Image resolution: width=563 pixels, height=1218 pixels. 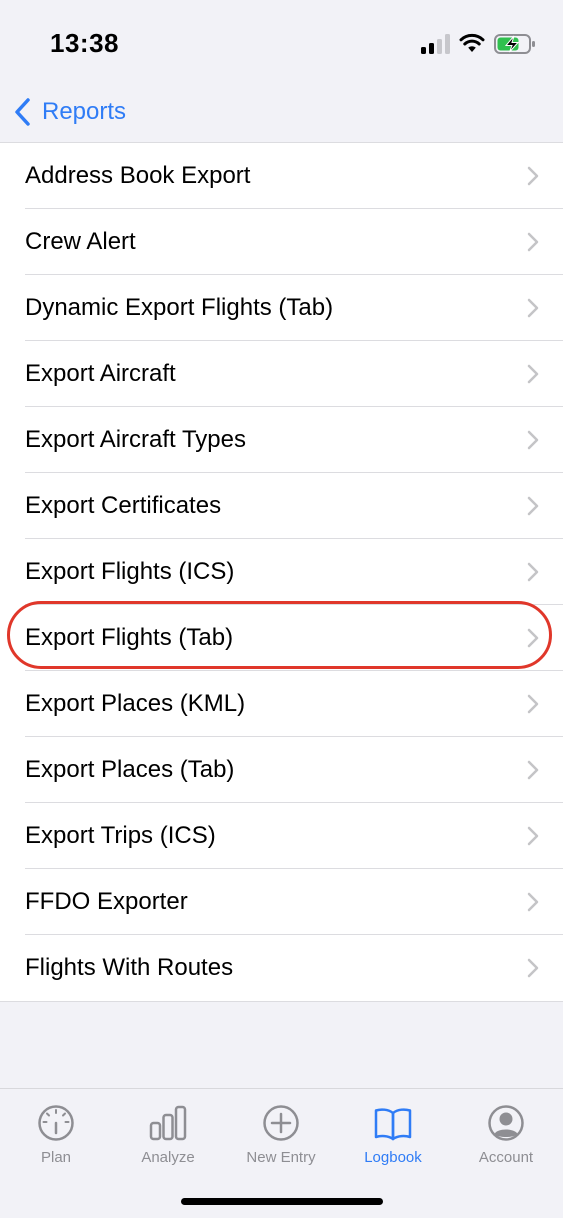 I want to click on tab-label: Account, so click(x=506, y=1157).